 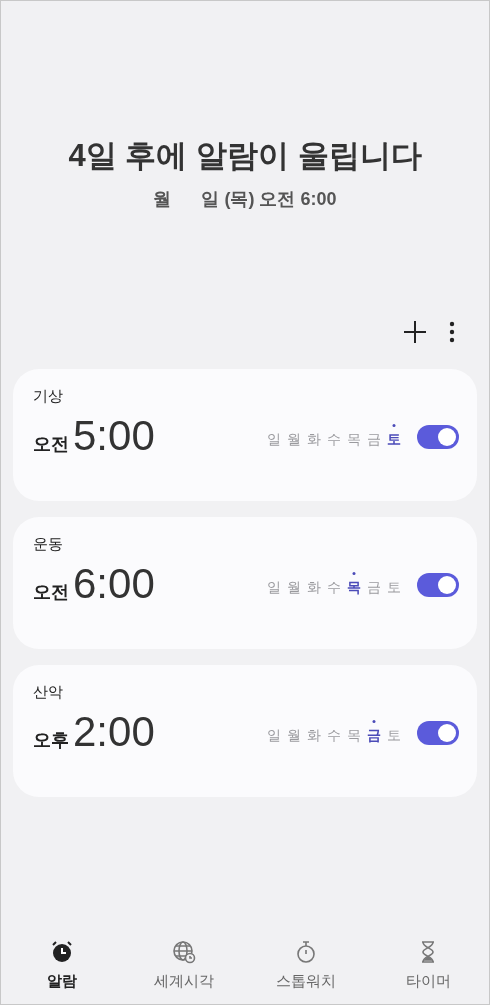 I want to click on nav-tab: 세계시각, so click(x=184, y=965).